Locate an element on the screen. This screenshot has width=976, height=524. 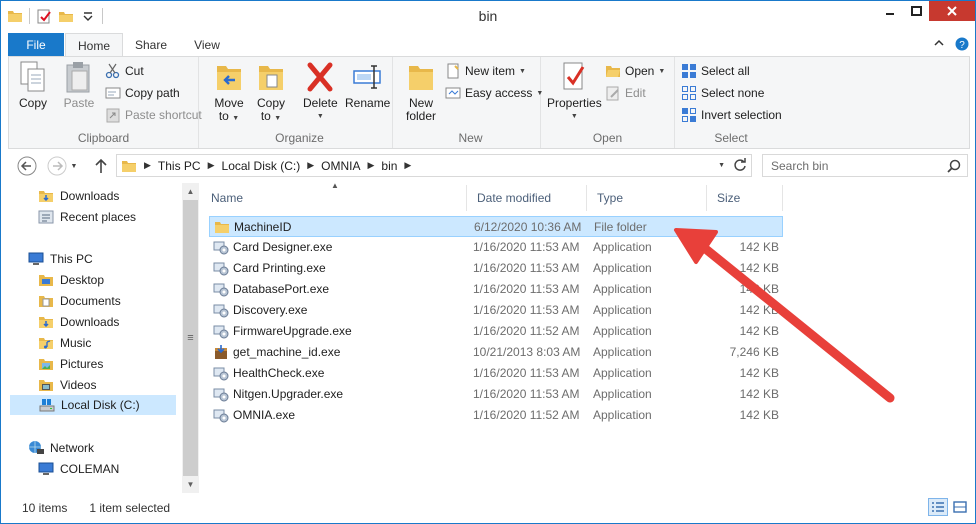
scroll-up-icon: ▲ is located at coordinates (190, 191).